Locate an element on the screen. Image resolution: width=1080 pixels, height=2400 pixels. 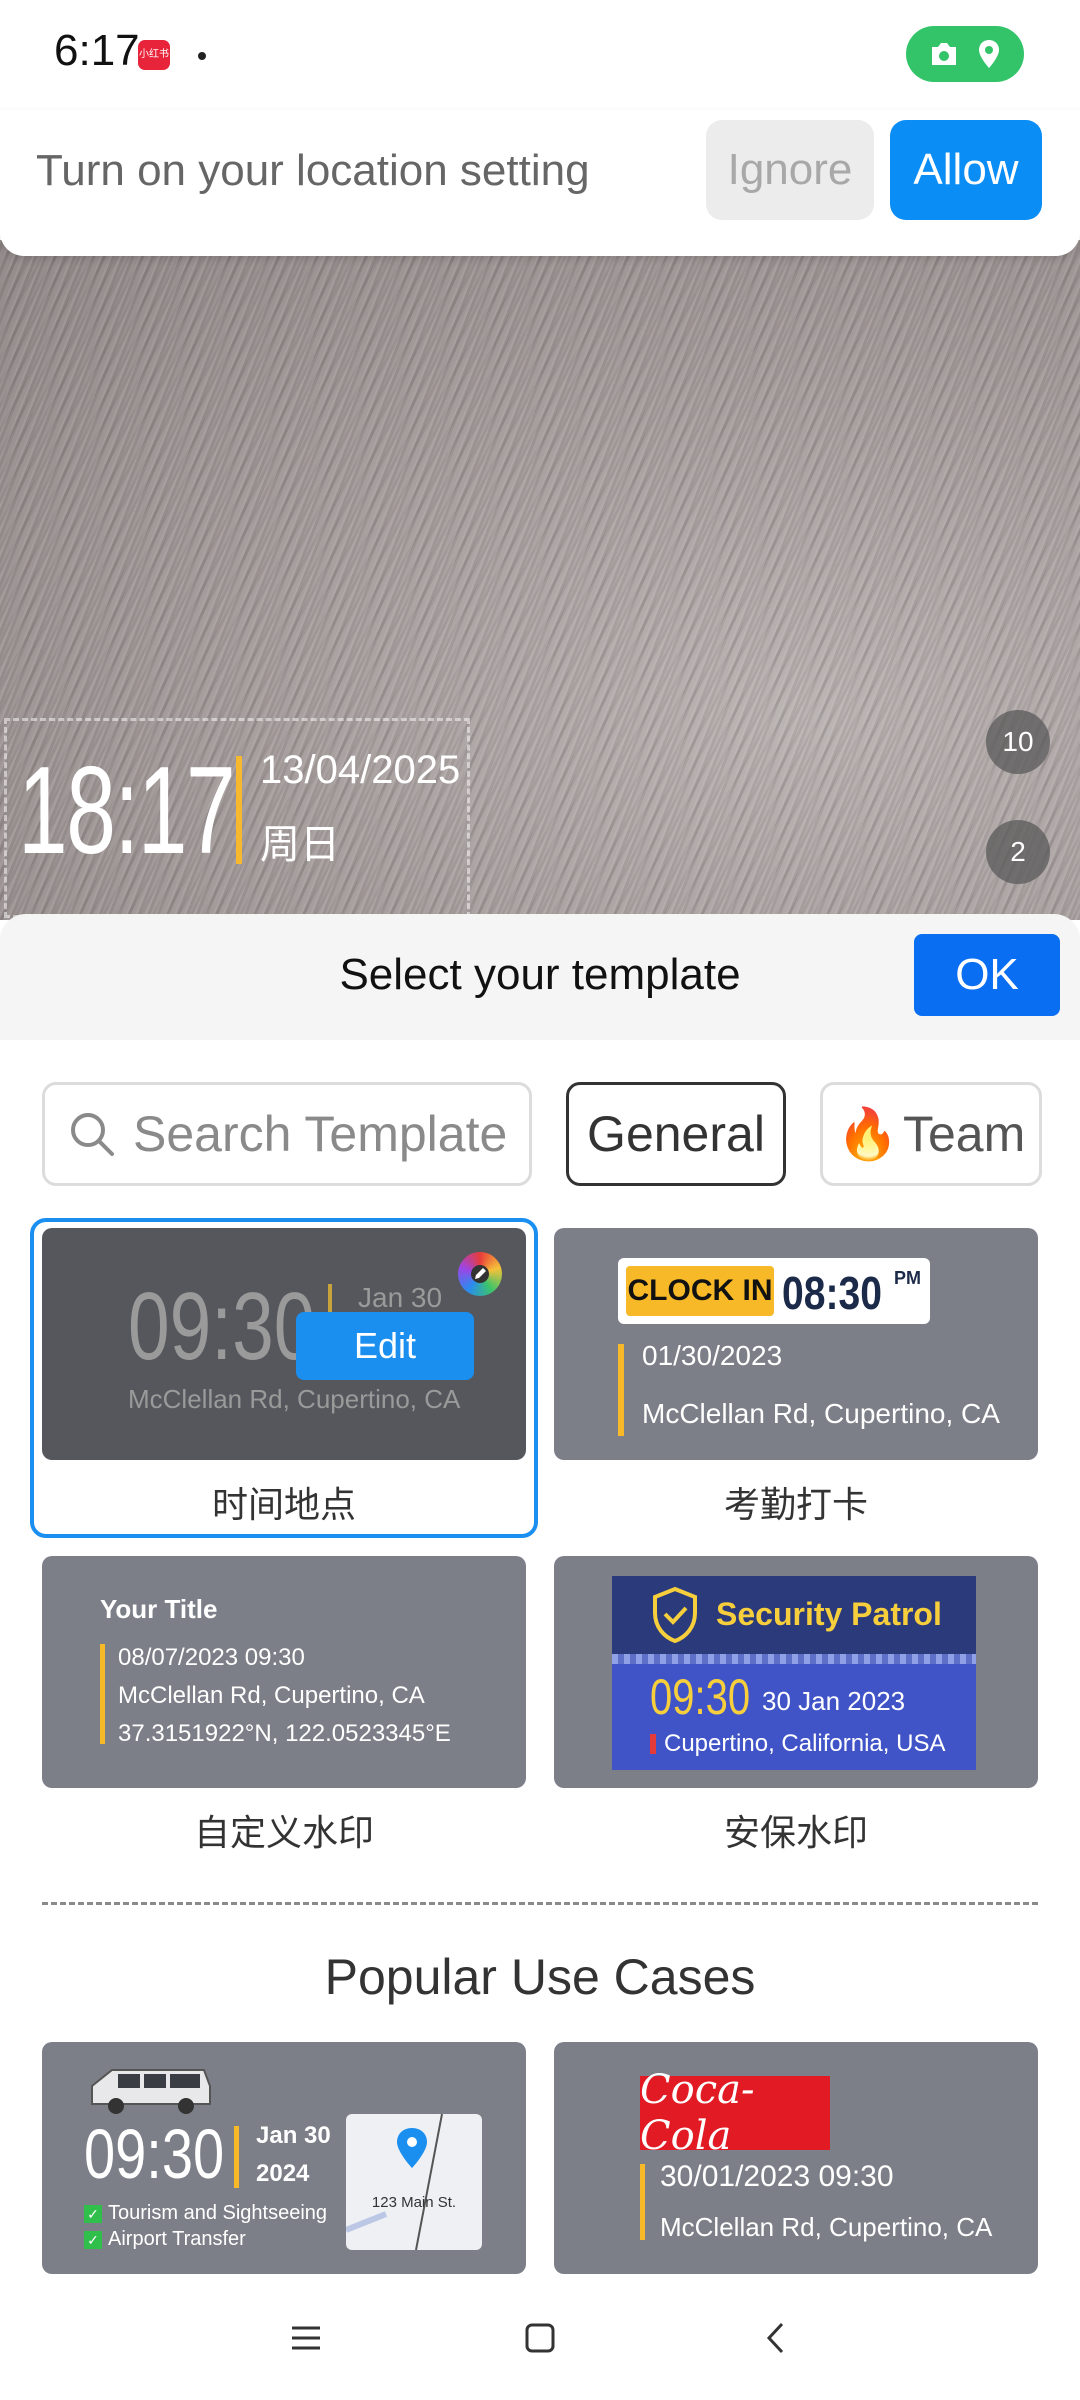
system-nav-bar is located at coordinates (540, 2338).